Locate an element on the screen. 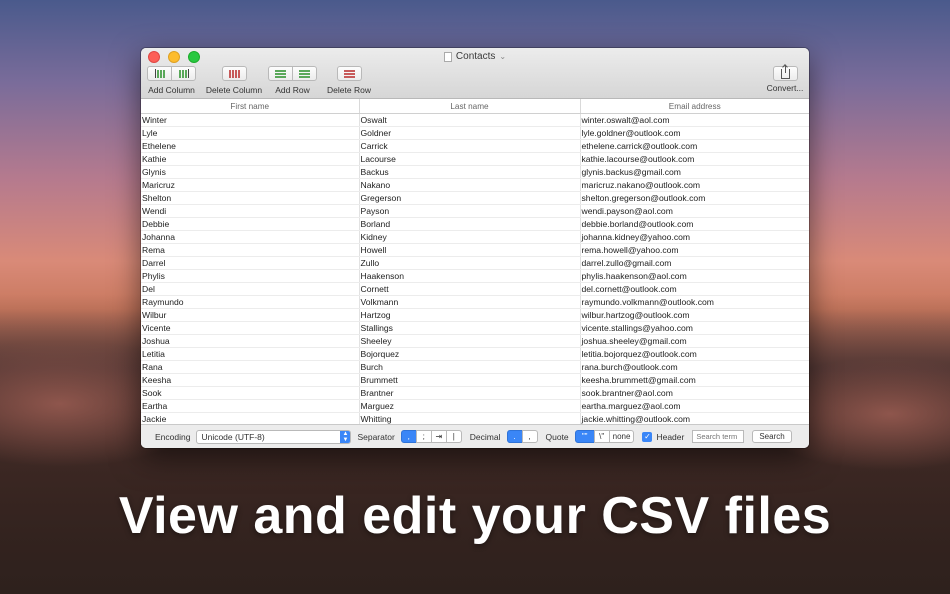 Image resolution: width=950 pixels, height=594 pixels. table-cell: Backus is located at coordinates (470, 172).